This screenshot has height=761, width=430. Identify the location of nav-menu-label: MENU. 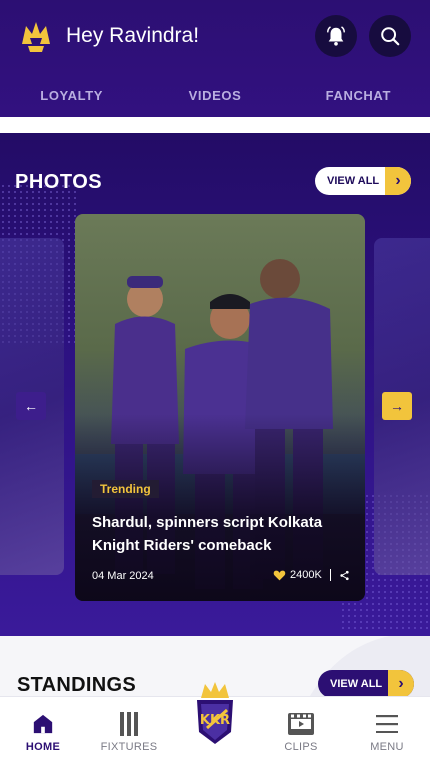
(387, 747).